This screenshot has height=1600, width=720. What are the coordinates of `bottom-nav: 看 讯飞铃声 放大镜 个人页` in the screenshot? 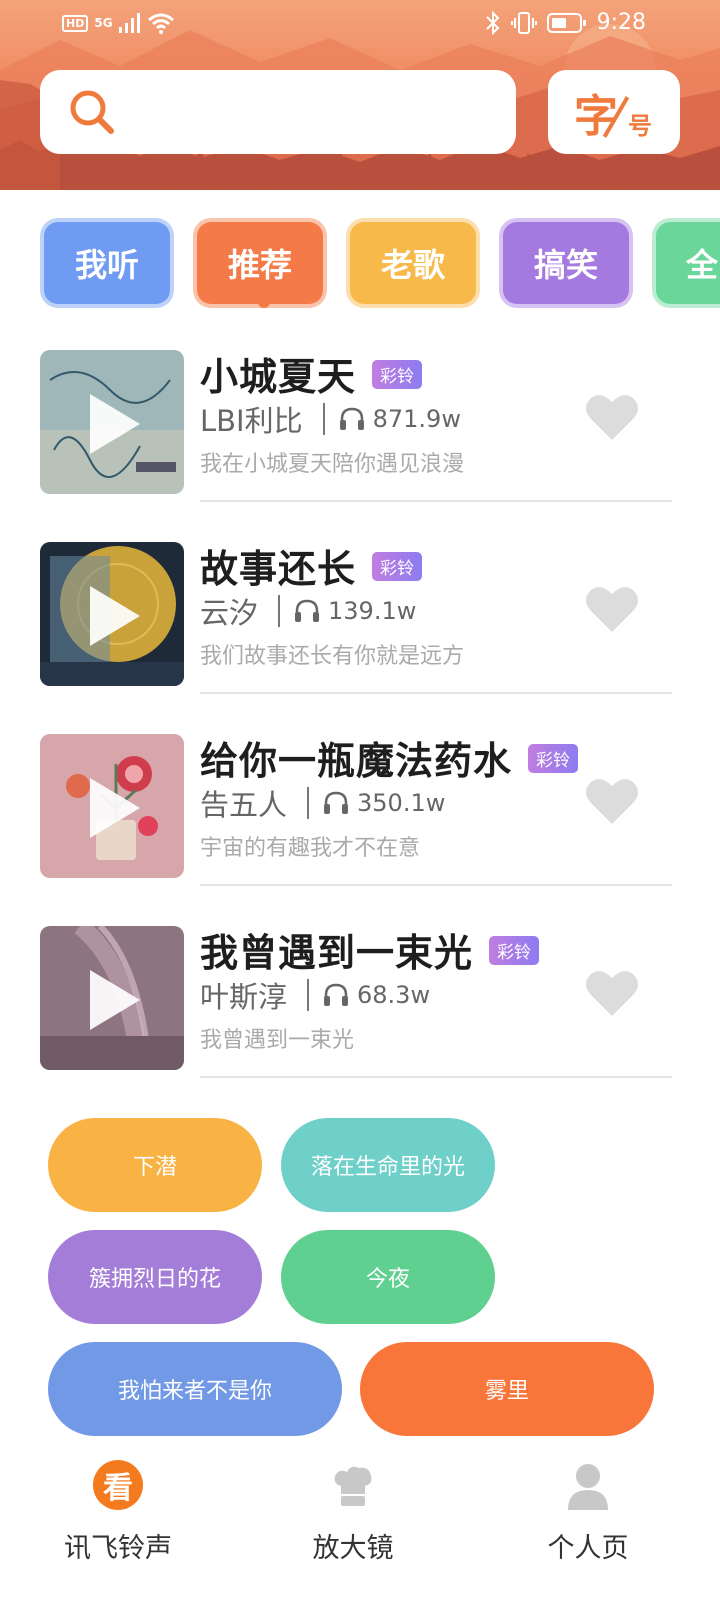 It's located at (360, 1525).